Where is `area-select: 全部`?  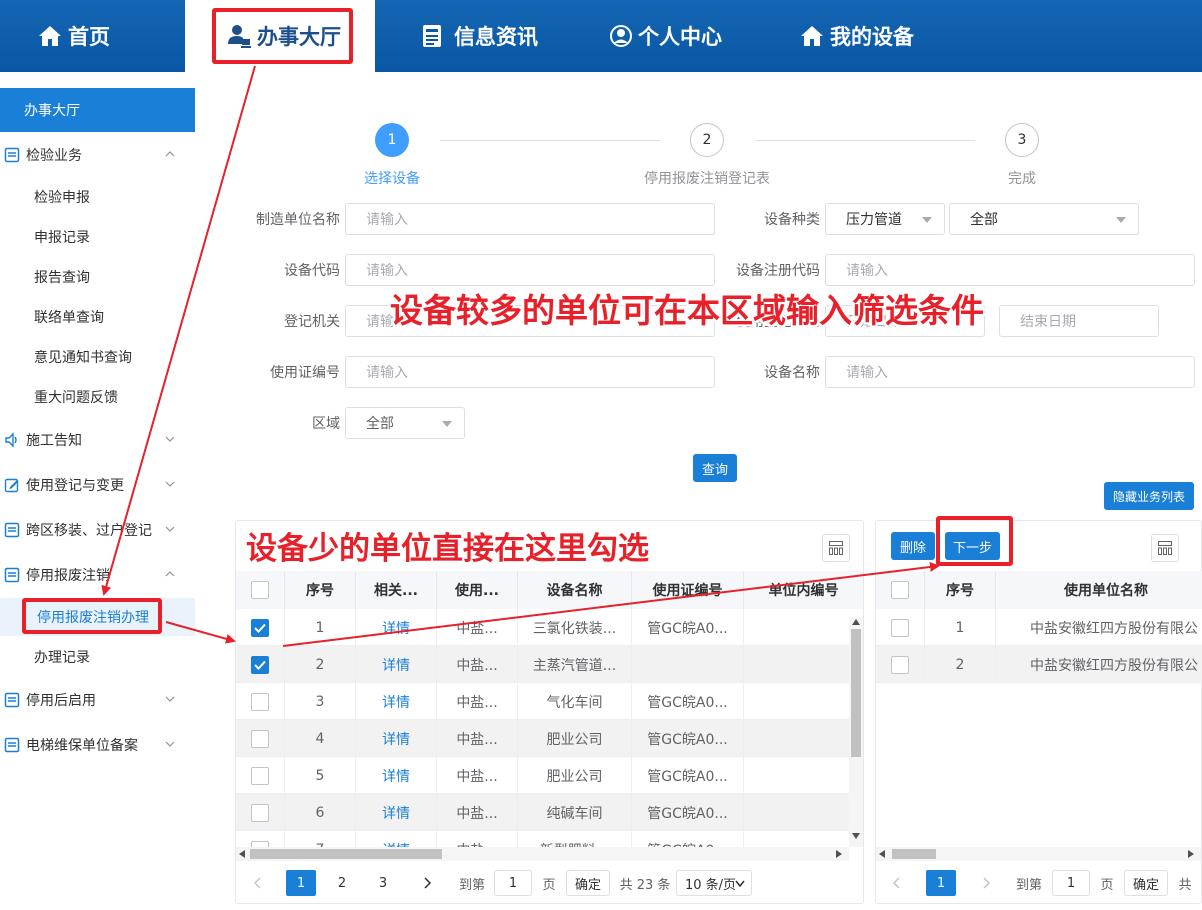
area-select: 全部 is located at coordinates (405, 423).